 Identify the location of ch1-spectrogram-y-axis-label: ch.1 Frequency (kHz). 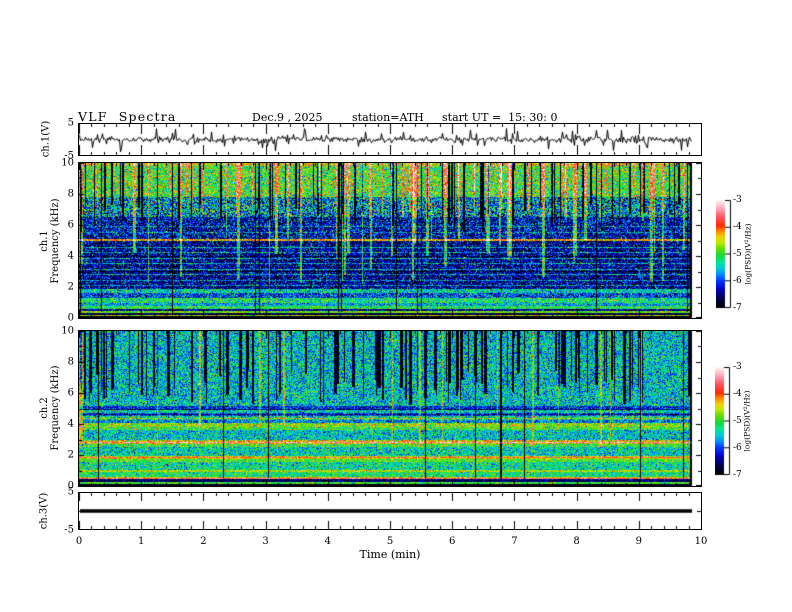
(50, 240).